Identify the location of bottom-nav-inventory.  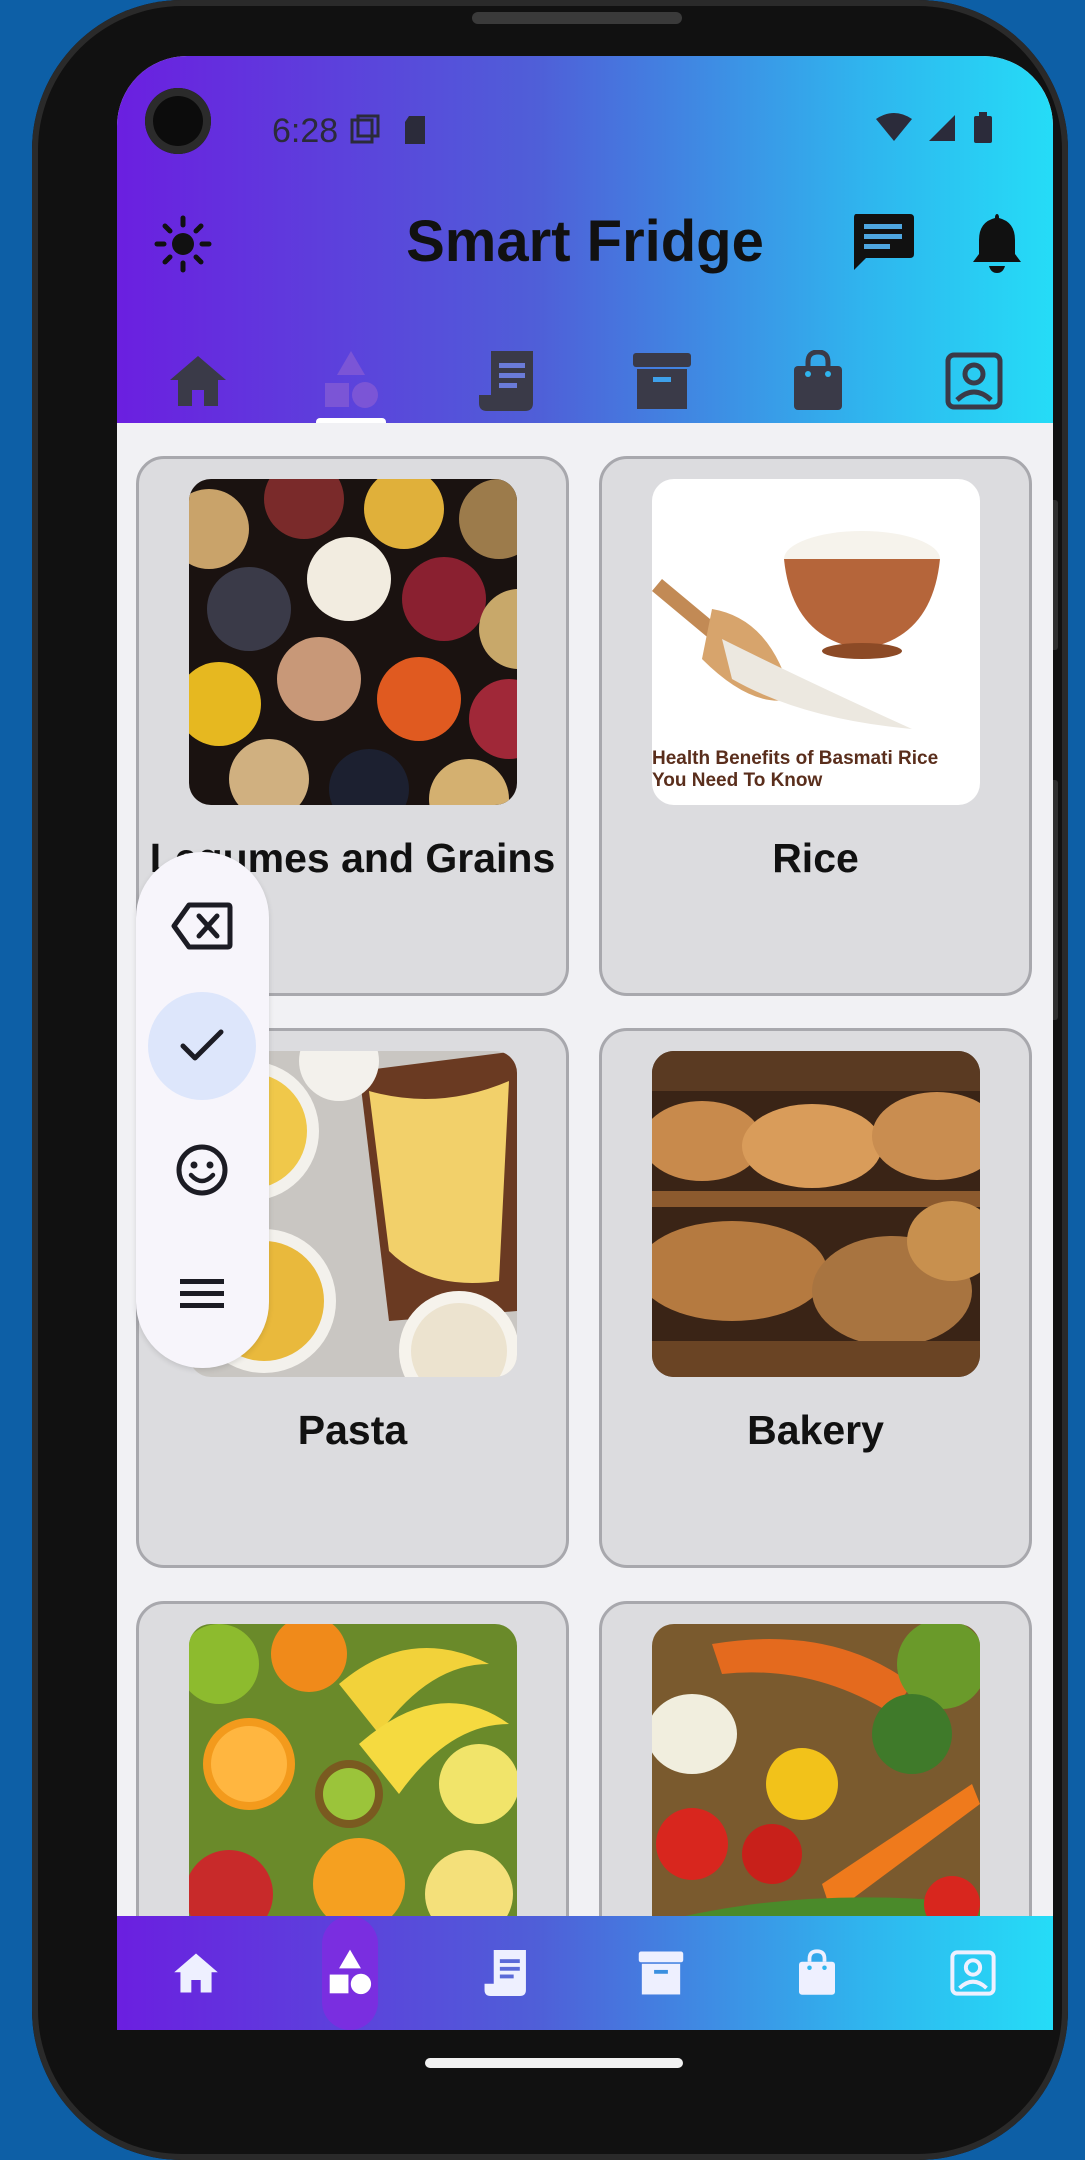
(661, 1973).